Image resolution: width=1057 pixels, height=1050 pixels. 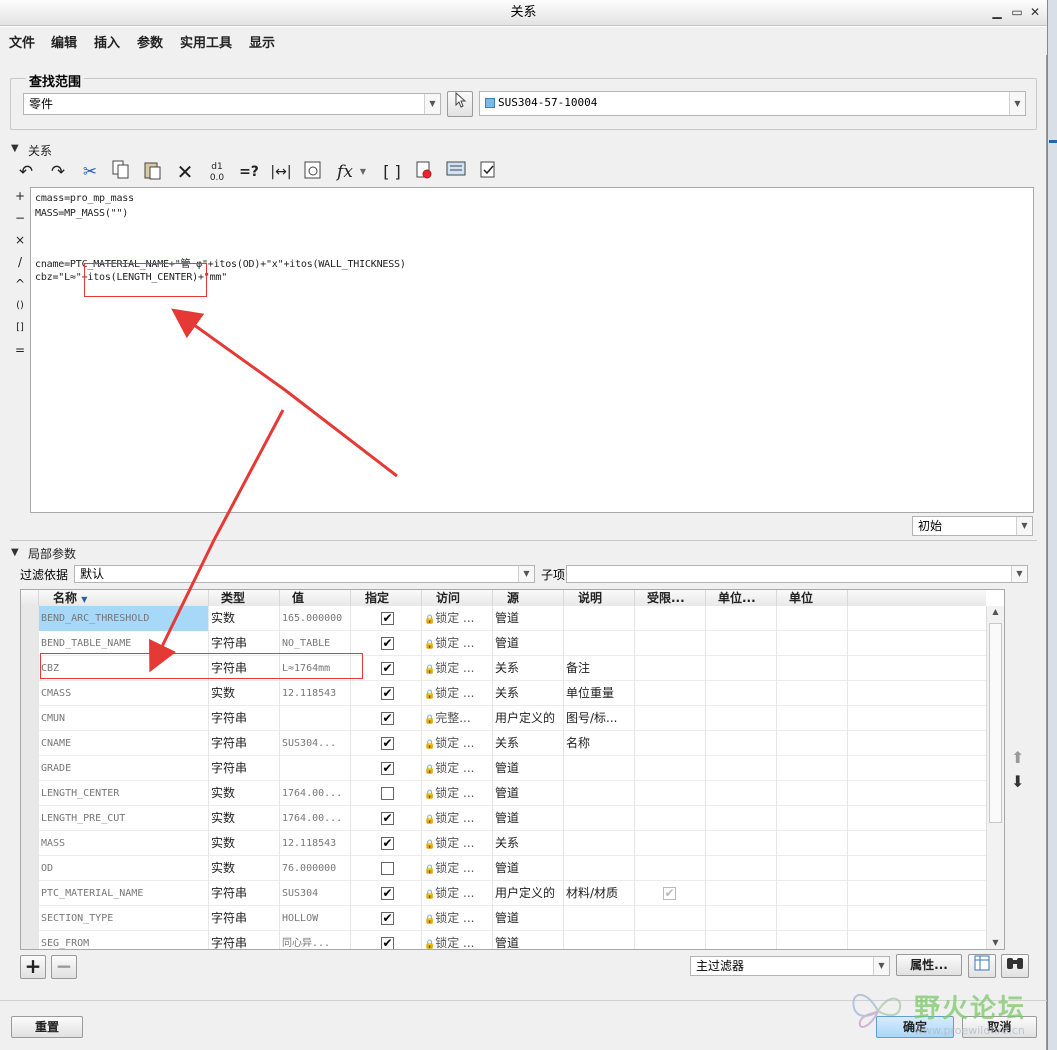 I want to click on cell-desc: 名称, so click(x=599, y=743).